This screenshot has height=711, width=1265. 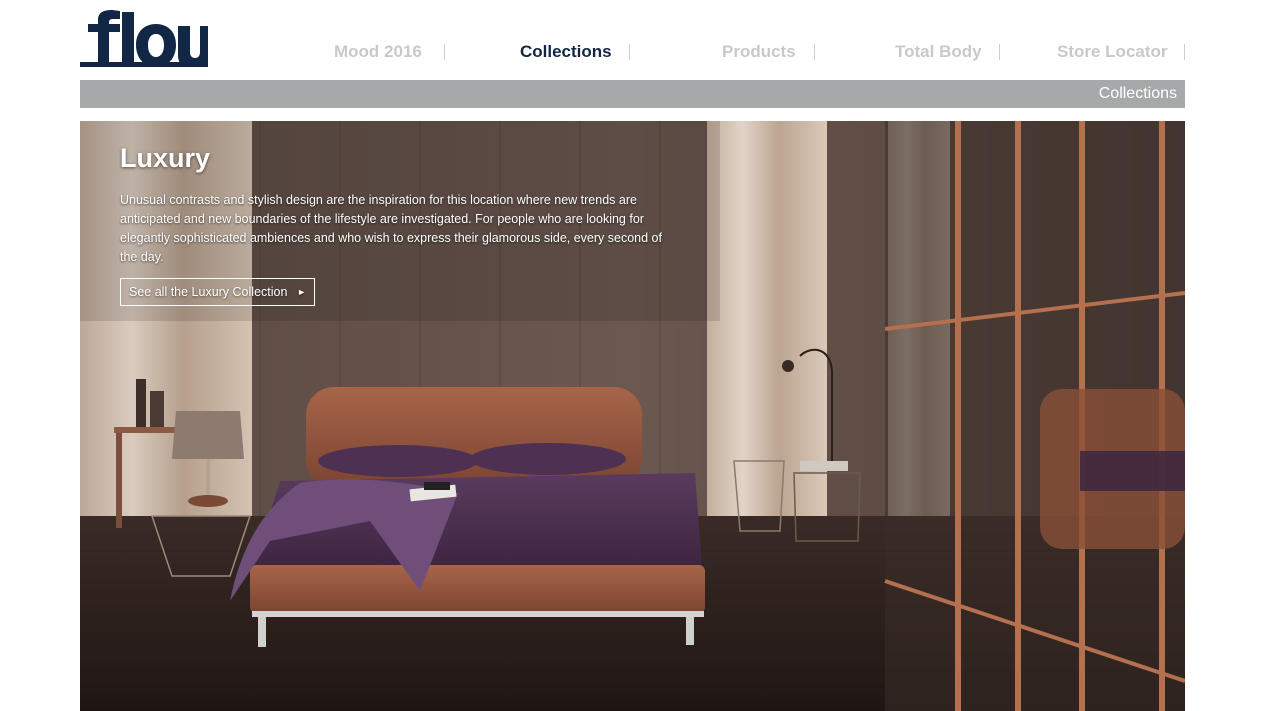 I want to click on nav-item-mood-2016: Mood 2016, so click(x=378, y=52).